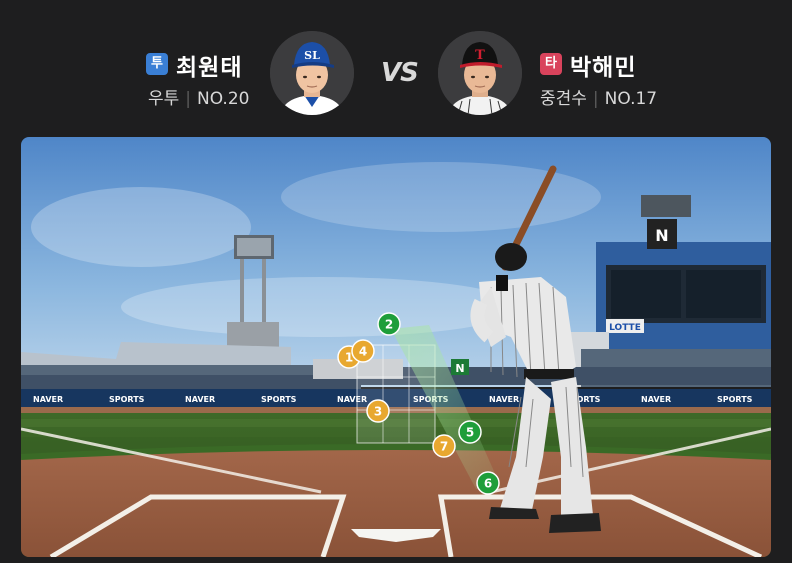 The height and width of the screenshot is (563, 792). I want to click on pitch-marker-5: 5, so click(470, 432).